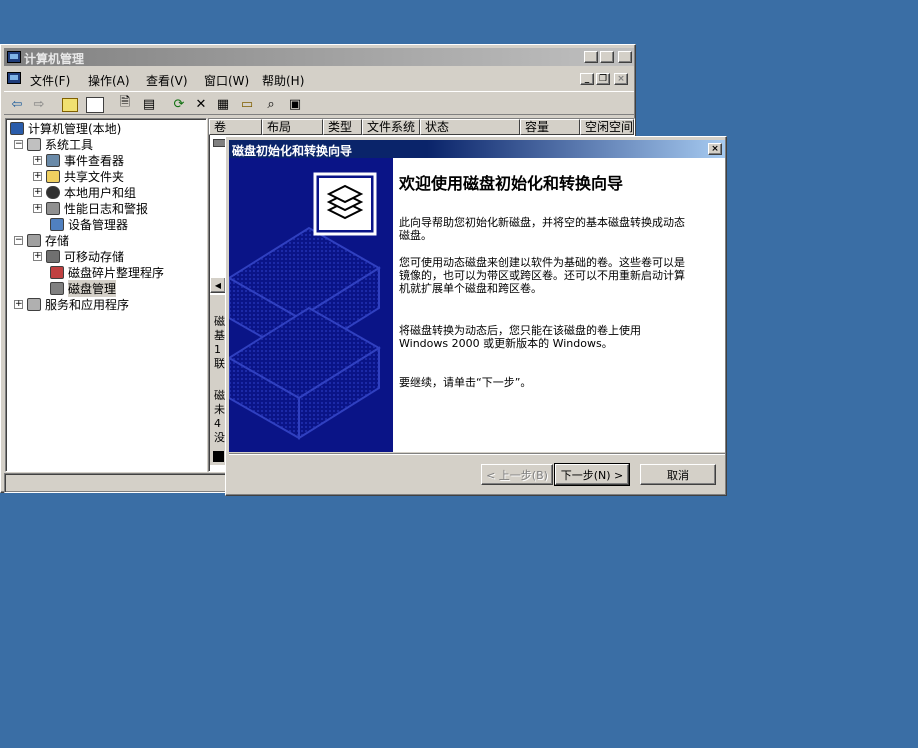 This screenshot has width=918, height=748. I want to click on tree-label: 系统工具, so click(69, 144).